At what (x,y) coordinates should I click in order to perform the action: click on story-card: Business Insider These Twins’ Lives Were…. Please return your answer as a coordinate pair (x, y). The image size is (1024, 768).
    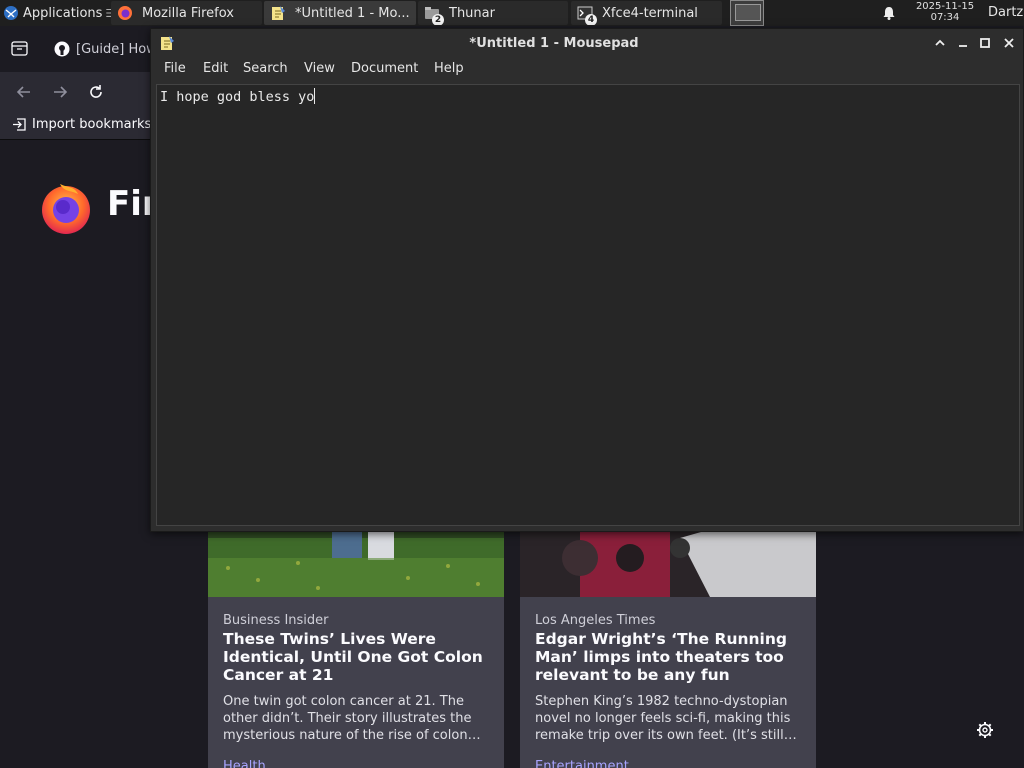
    Looking at the image, I should click on (356, 638).